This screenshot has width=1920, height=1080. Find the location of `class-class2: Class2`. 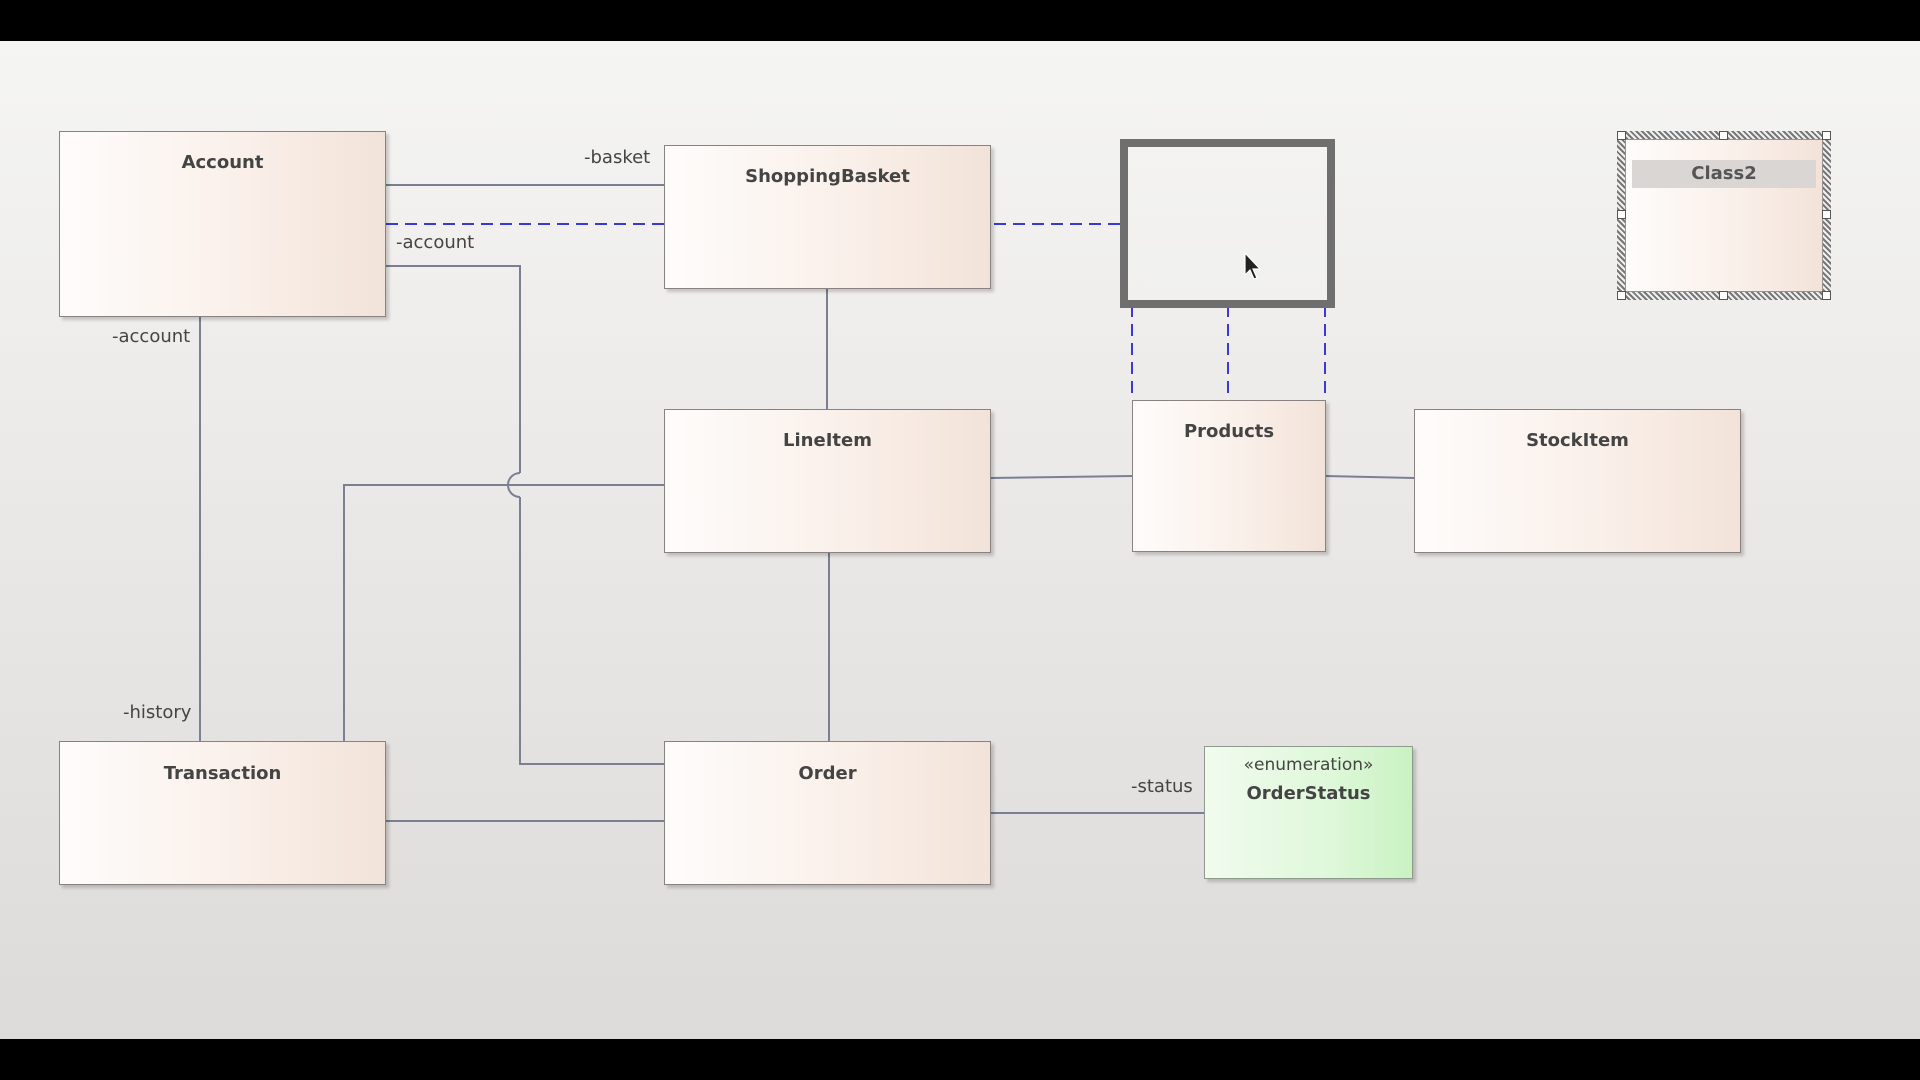

class-class2: Class2 is located at coordinates (1724, 215).